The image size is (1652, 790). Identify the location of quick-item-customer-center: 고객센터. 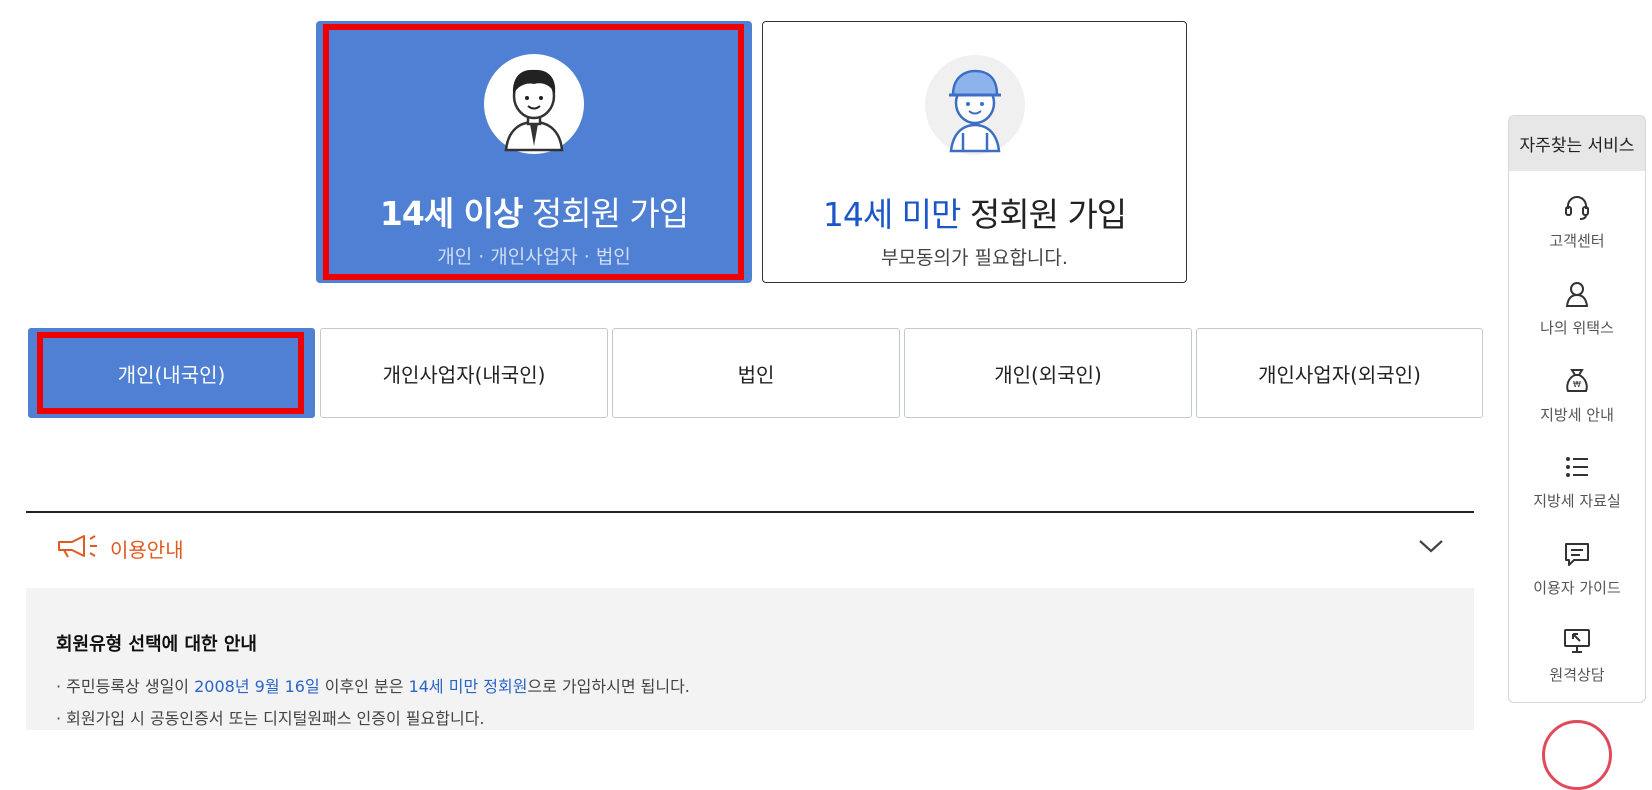
(1577, 221).